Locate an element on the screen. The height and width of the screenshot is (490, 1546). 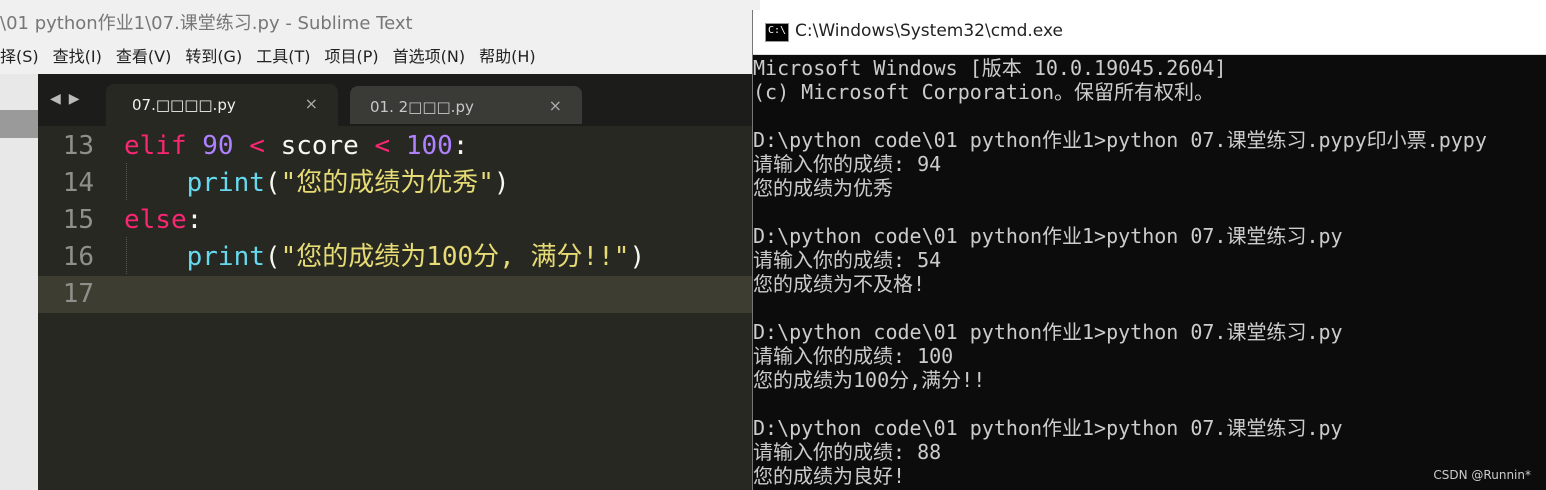
menu-goto: 转到(G) is located at coordinates (213, 57).